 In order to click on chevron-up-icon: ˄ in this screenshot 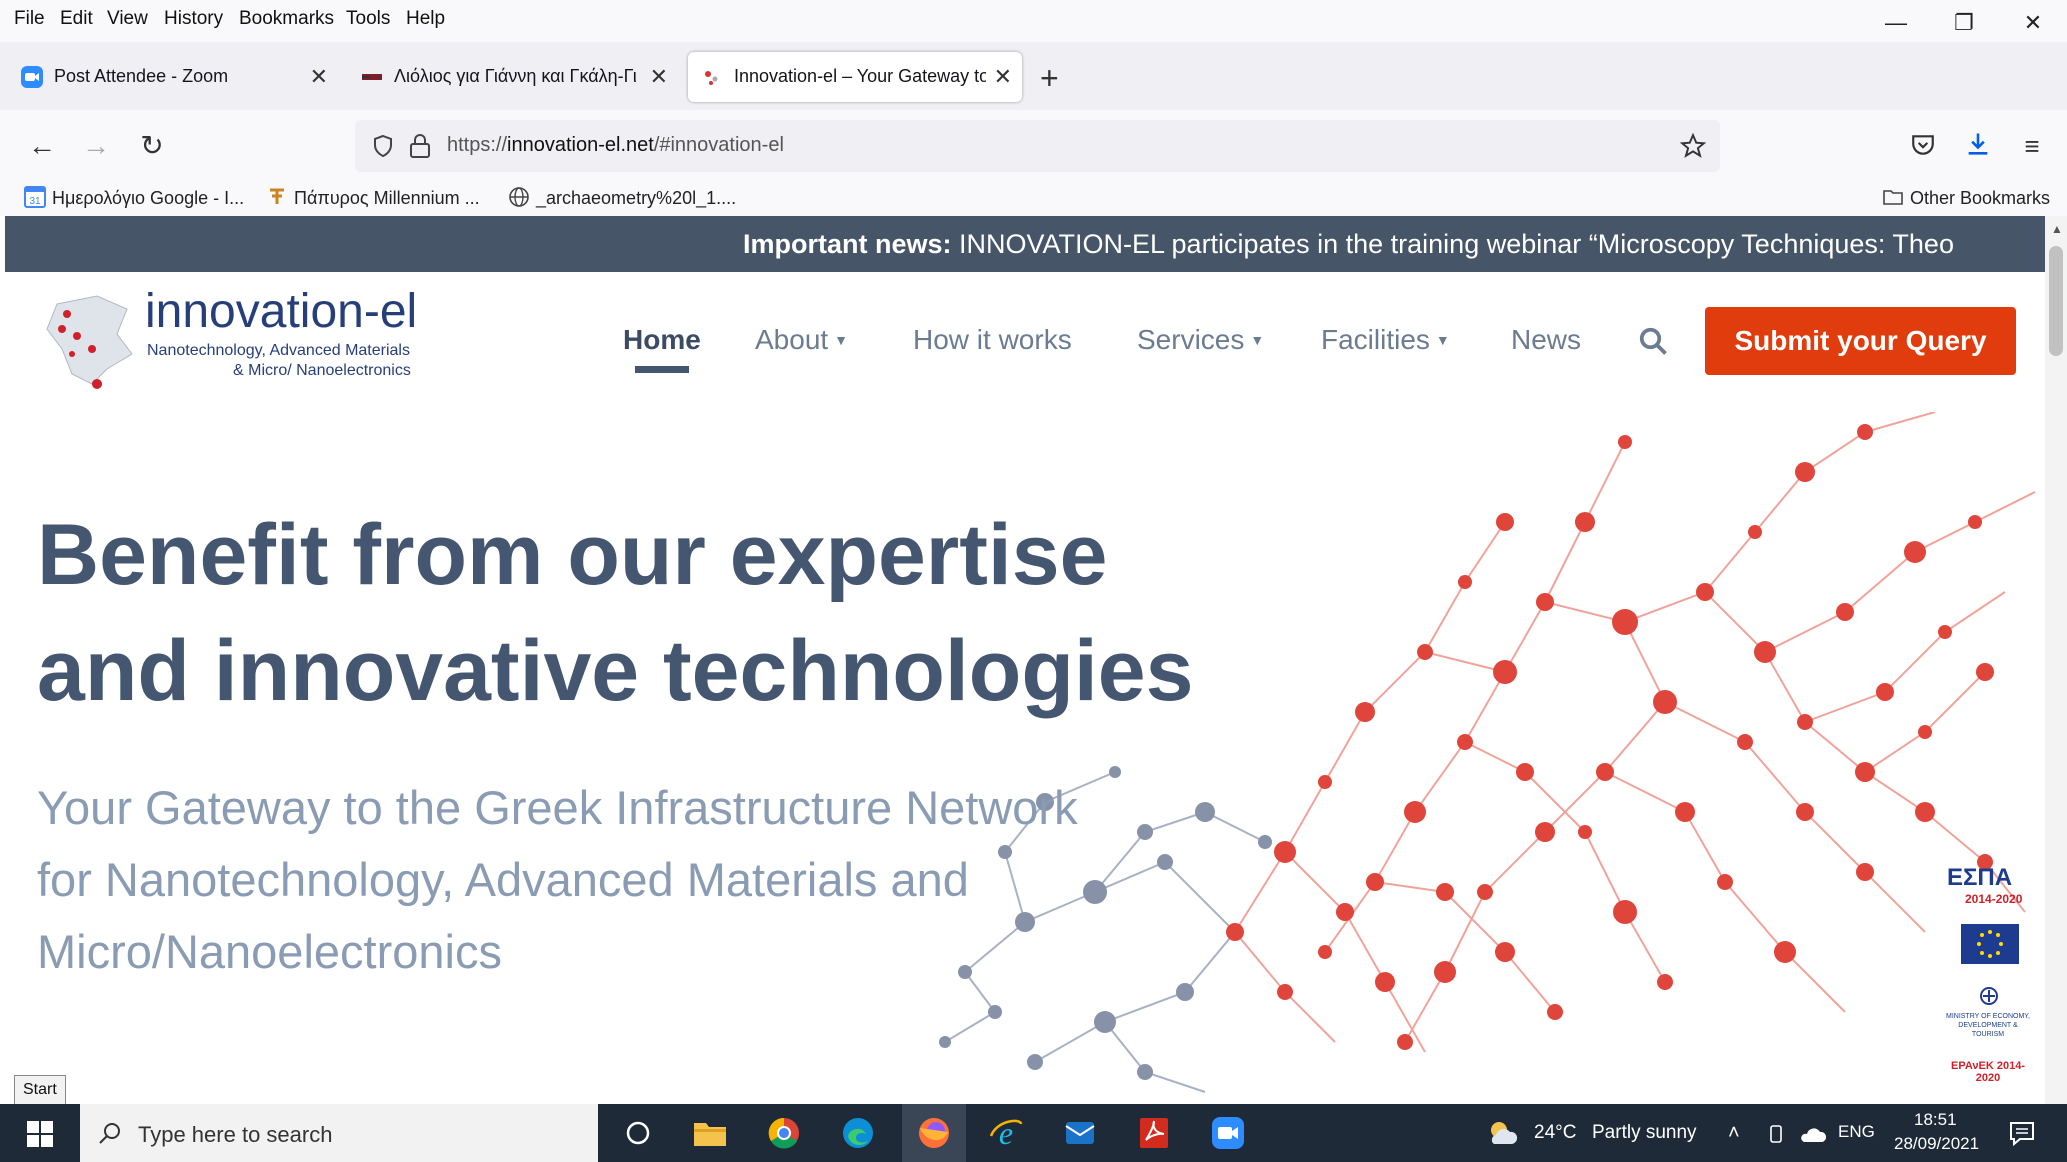, I will do `click(1734, 1133)`.